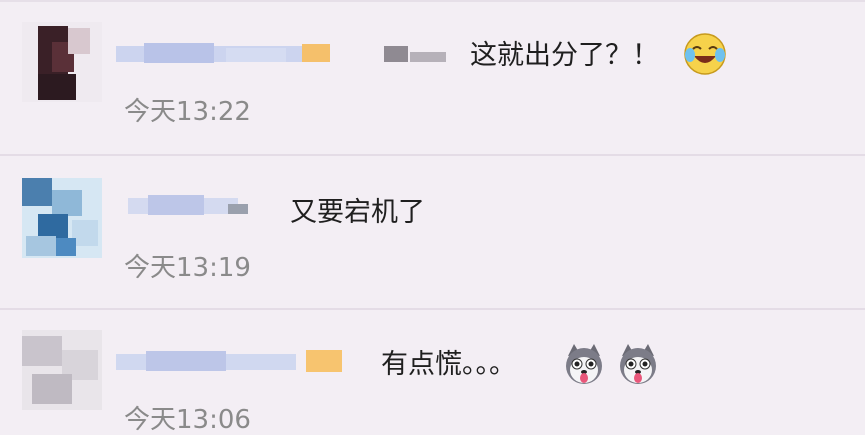 The height and width of the screenshot is (435, 865). Describe the element at coordinates (705, 54) in the screenshot. I see `laughing-crying-emoji-icon` at that location.